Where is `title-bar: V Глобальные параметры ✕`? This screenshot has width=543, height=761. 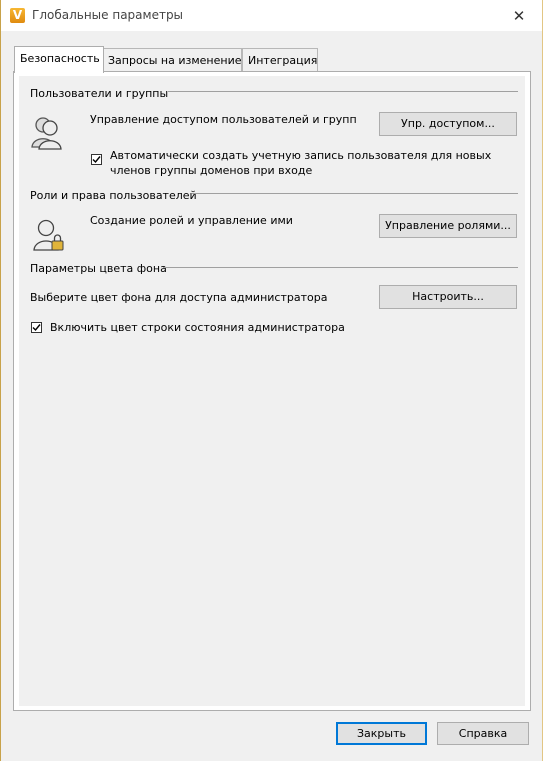
title-bar: V Глобальные параметры ✕ is located at coordinates (271, 15).